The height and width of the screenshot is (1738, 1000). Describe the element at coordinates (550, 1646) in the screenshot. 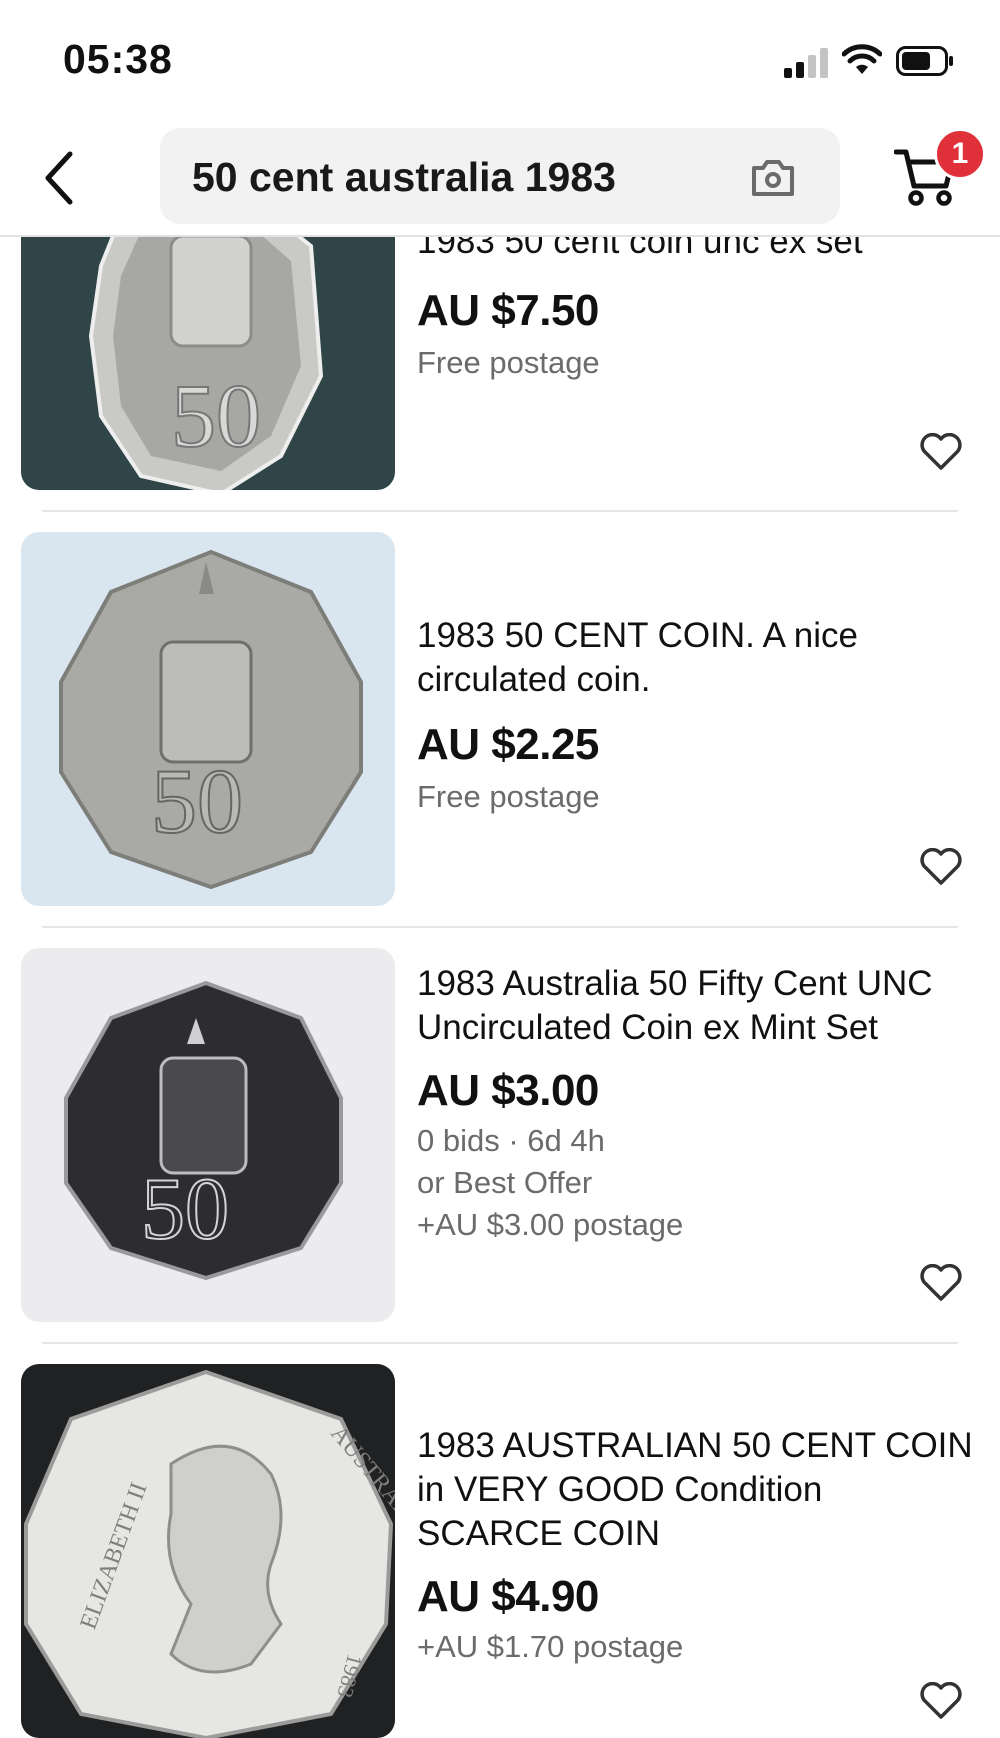

I see `item-postage: +AU $1.70 postage` at that location.